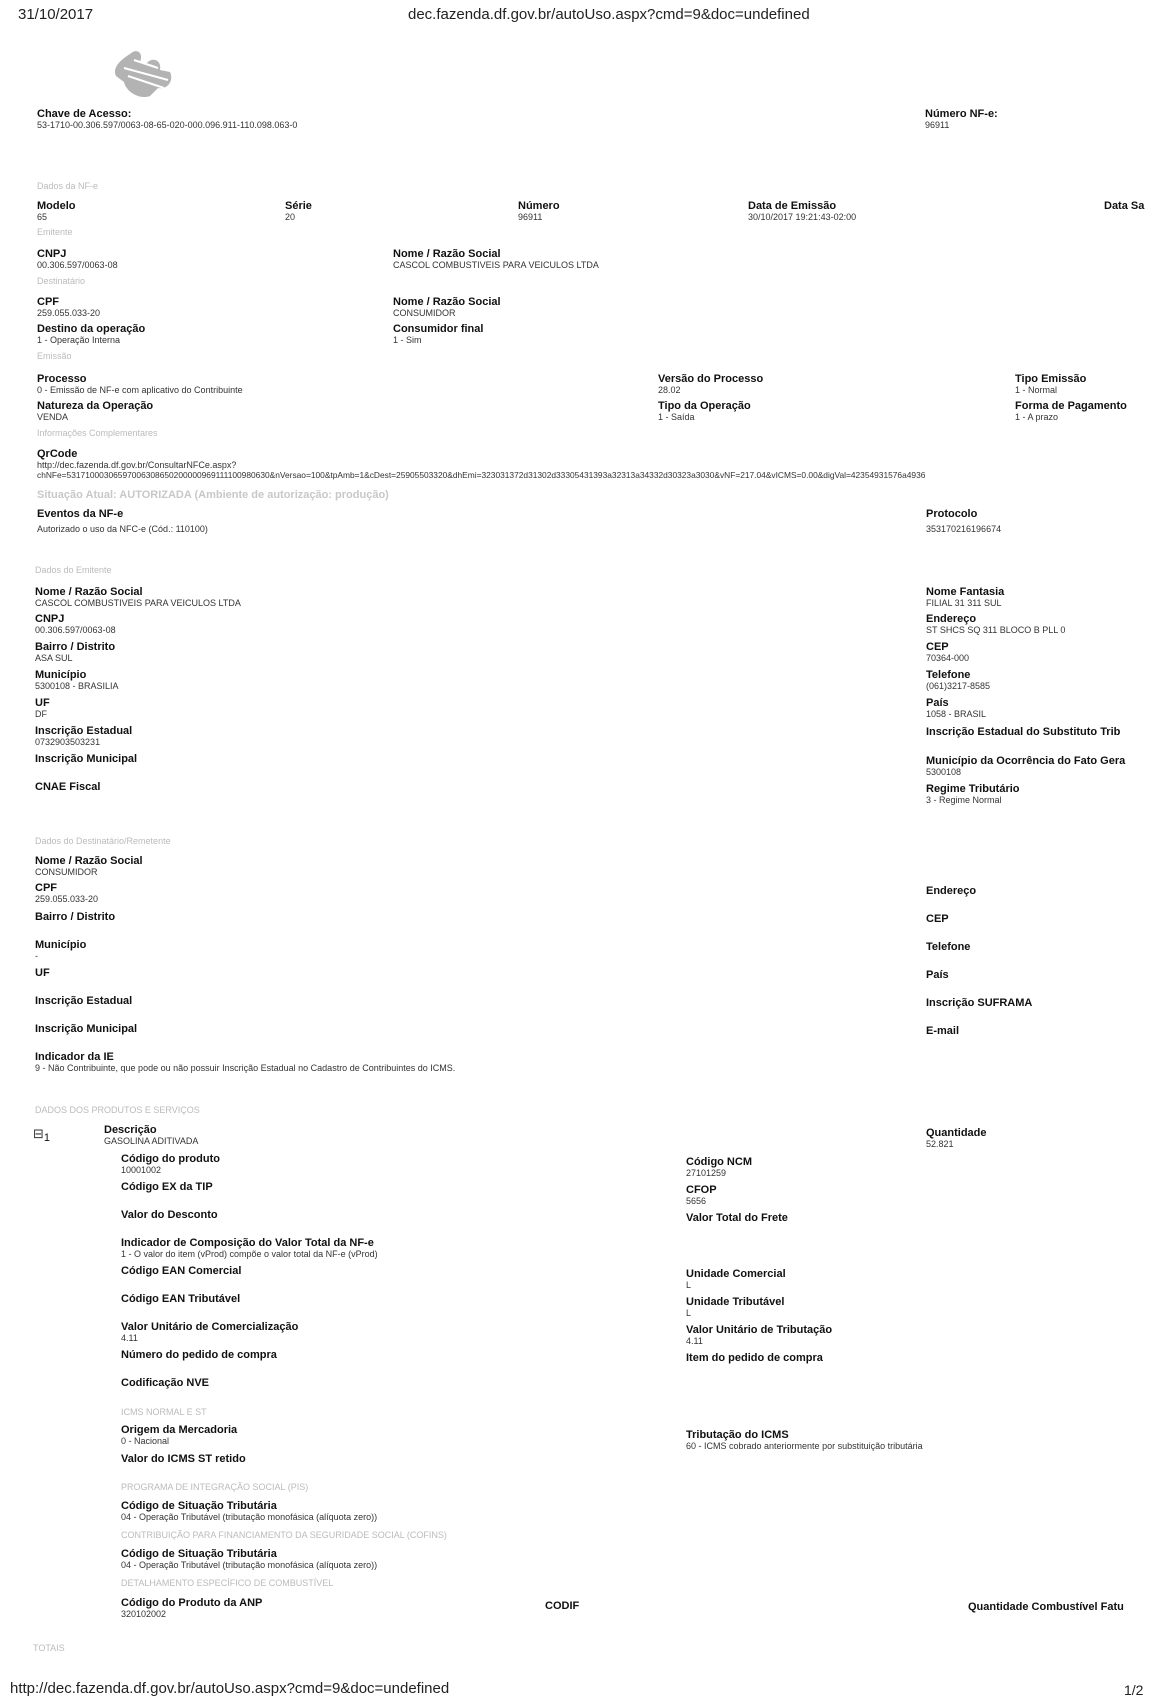 The width and height of the screenshot is (1159, 1700). Describe the element at coordinates (1124, 206) in the screenshot. I see `data-saida: Data Sa` at that location.